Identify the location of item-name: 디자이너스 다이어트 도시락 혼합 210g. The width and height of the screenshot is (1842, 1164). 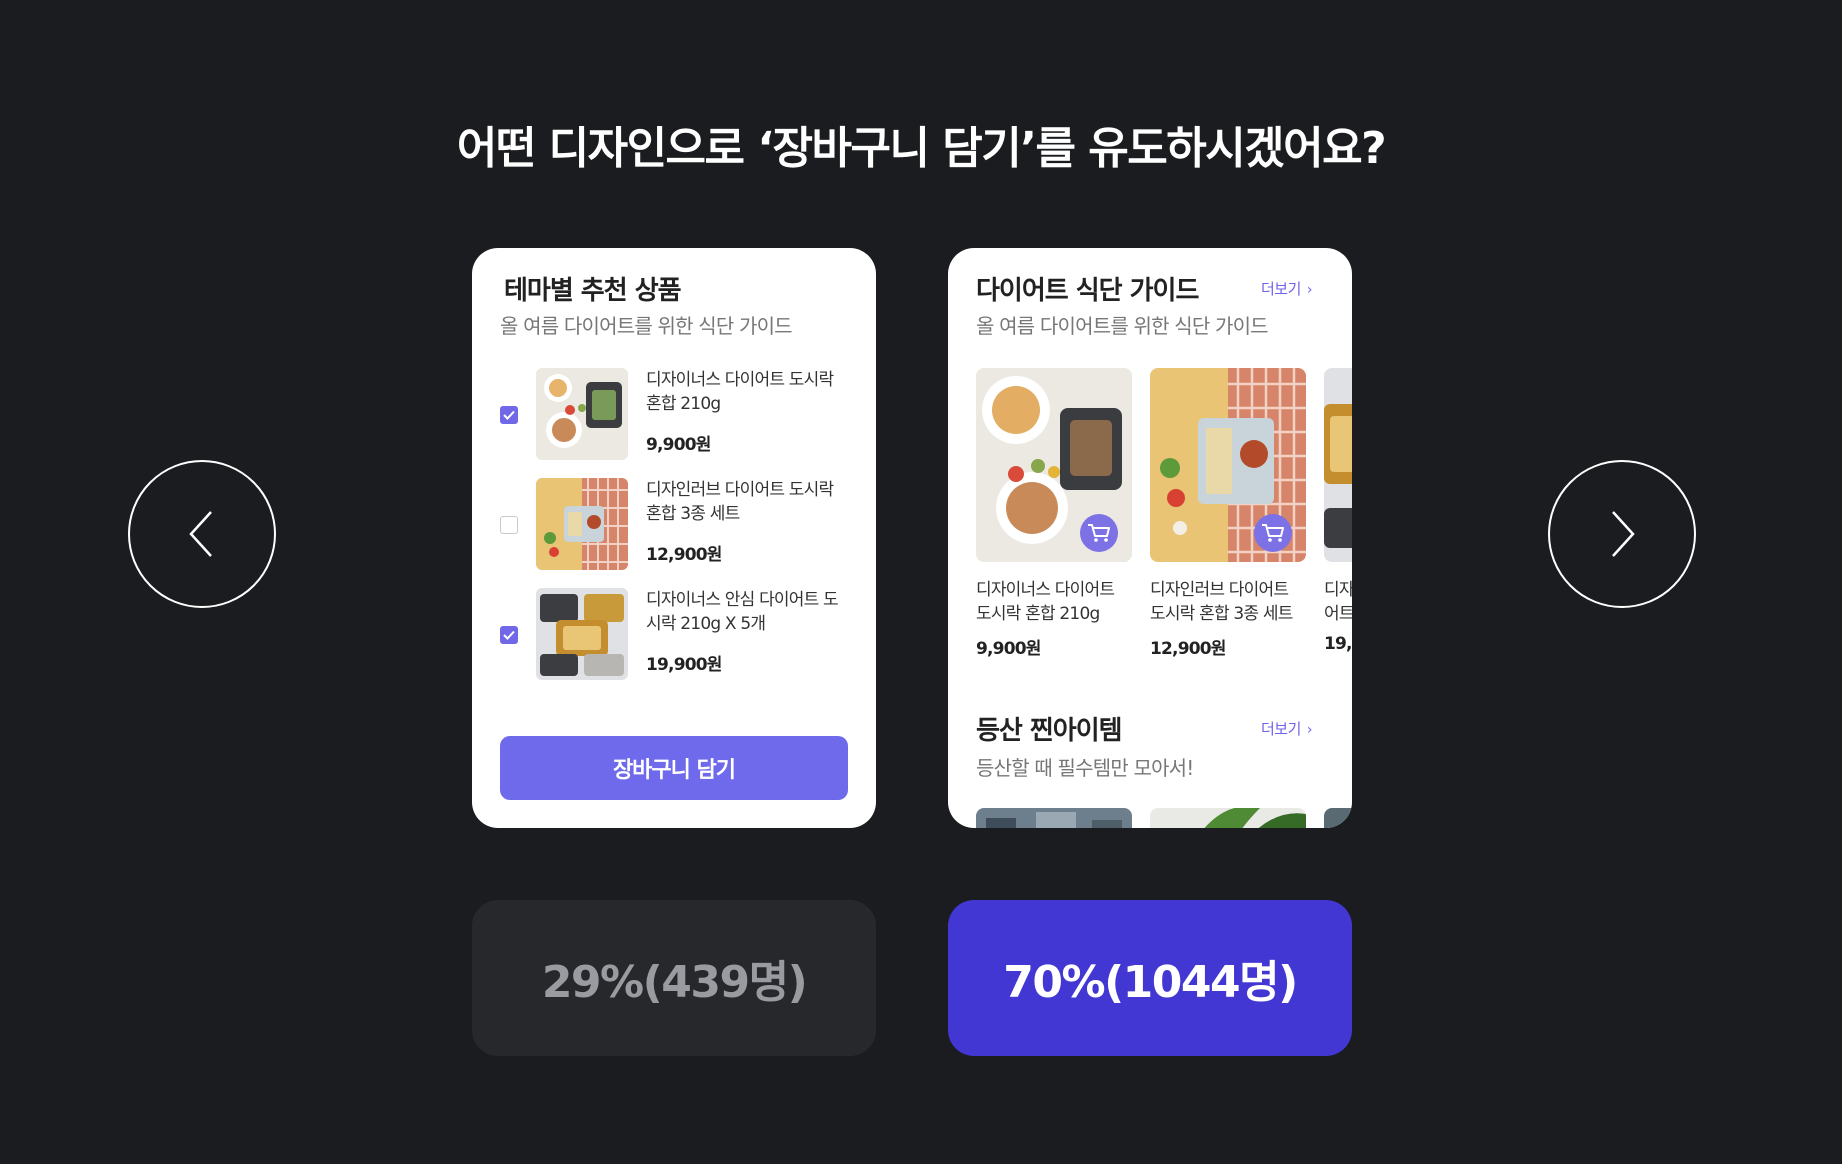
(740, 392).